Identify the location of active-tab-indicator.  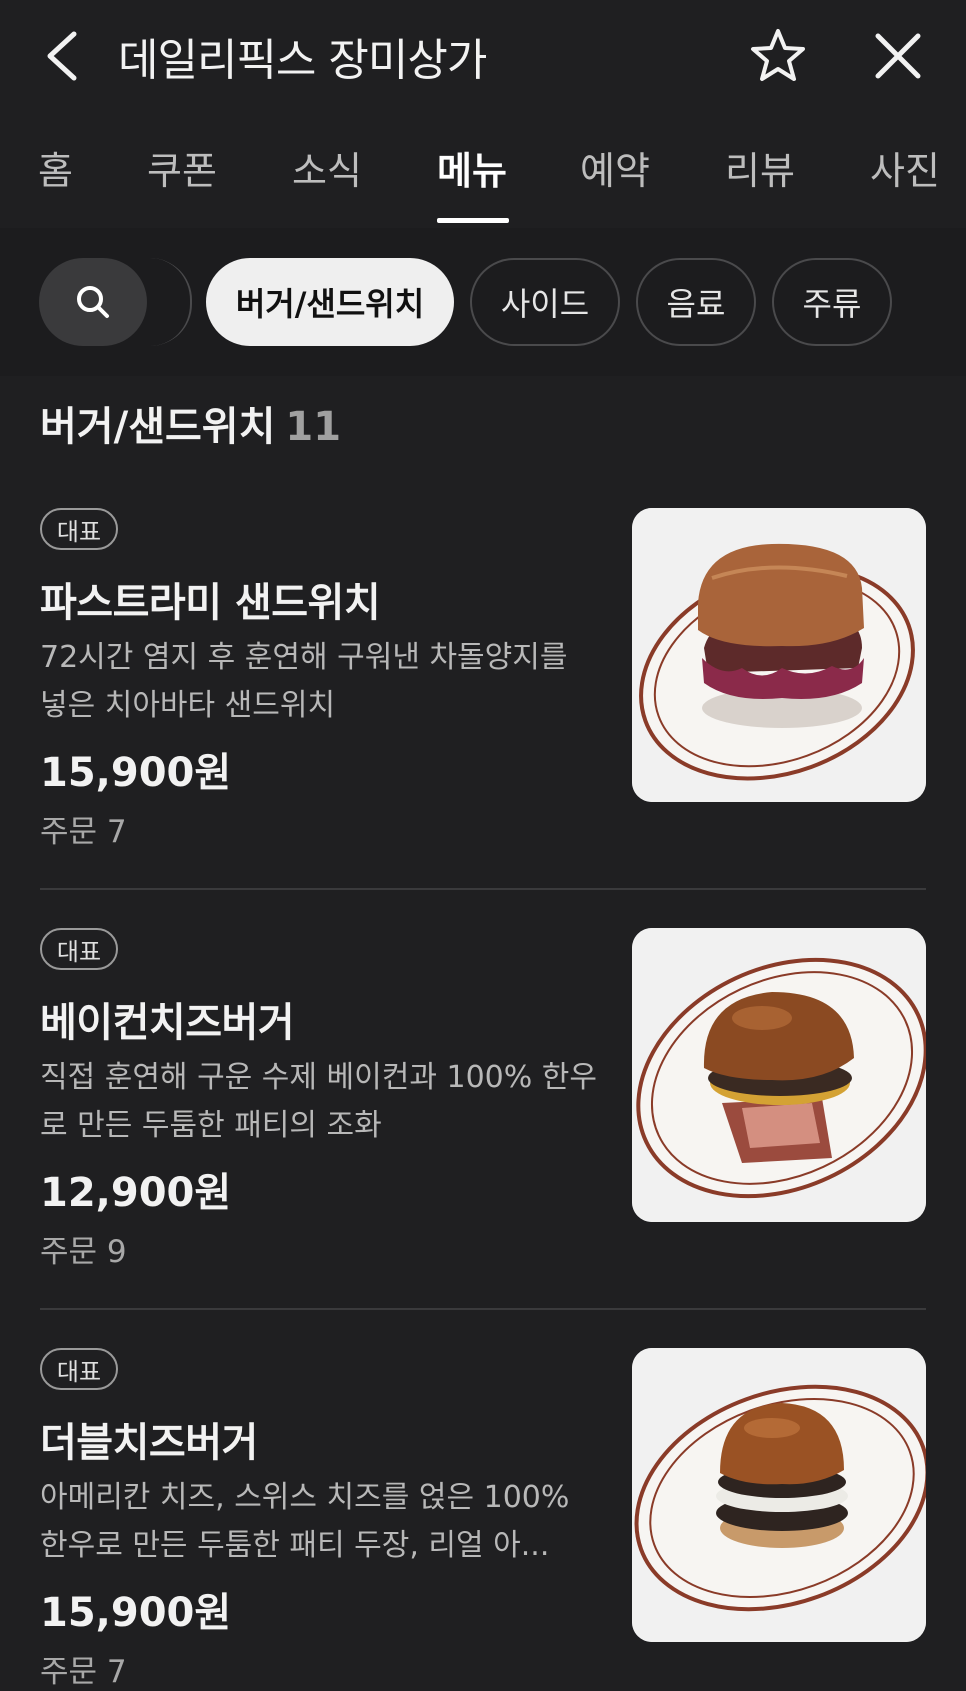
(473, 220).